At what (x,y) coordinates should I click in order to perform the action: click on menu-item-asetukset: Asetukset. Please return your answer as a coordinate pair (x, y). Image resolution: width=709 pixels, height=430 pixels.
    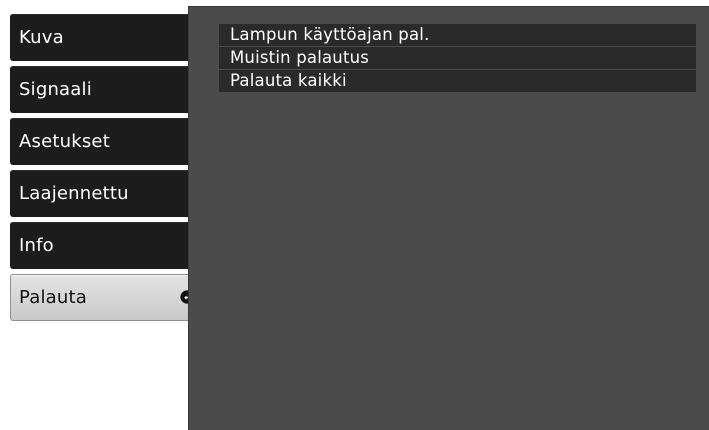
    Looking at the image, I should click on (99, 141).